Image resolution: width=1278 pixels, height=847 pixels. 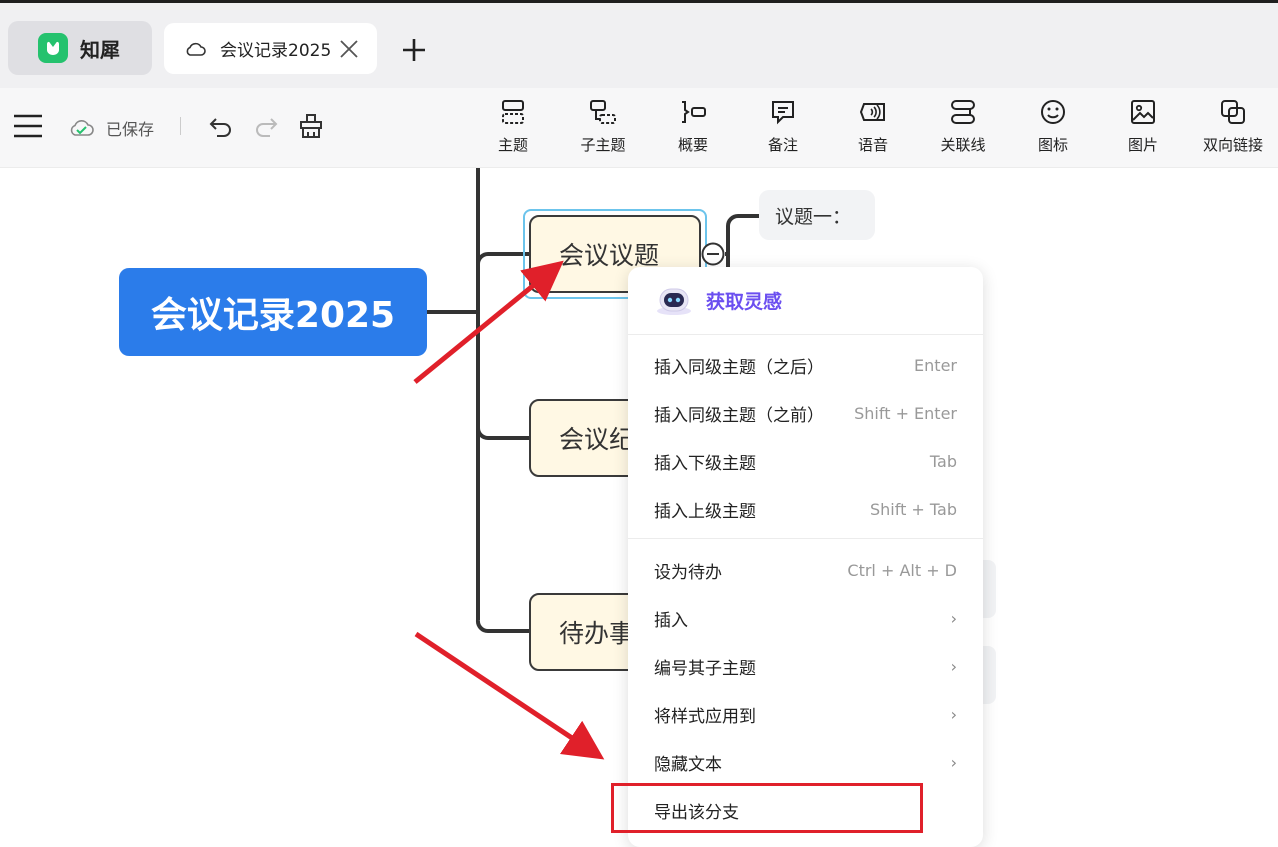 I want to click on menu-insert-sibling-after: 插入同级主题（之后） Enter, so click(x=805, y=365).